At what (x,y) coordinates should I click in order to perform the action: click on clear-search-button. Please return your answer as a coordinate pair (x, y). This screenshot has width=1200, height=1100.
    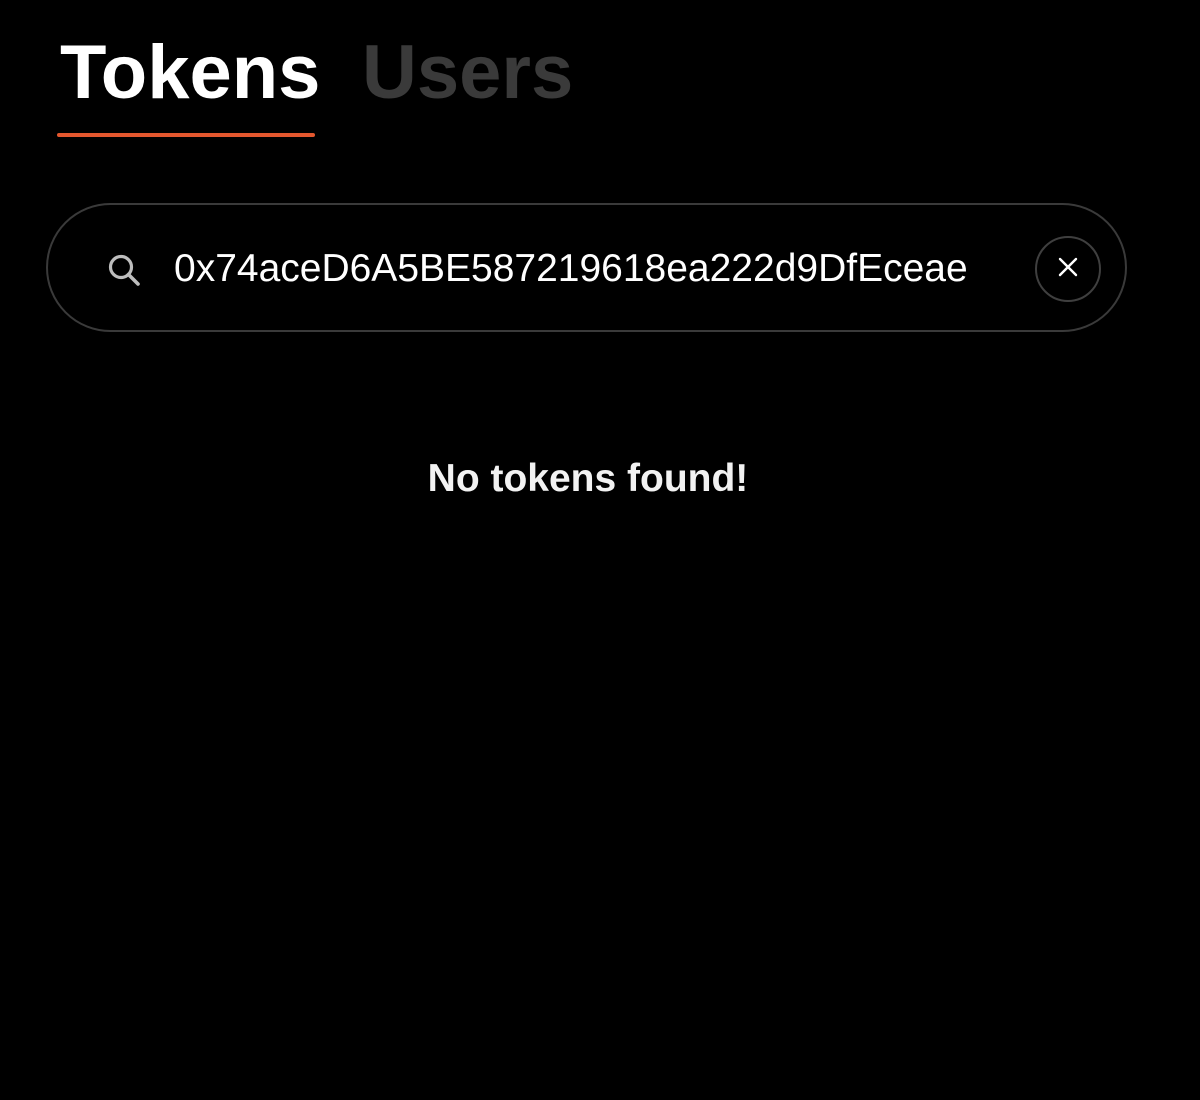
    Looking at the image, I should click on (1068, 269).